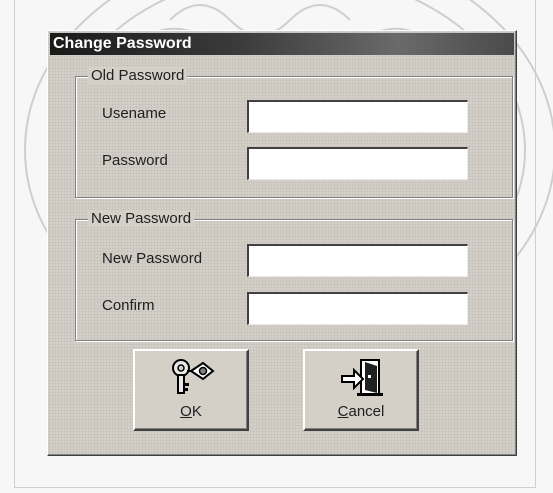  What do you see at coordinates (357, 308) in the screenshot?
I see `confirm-password-input` at bounding box center [357, 308].